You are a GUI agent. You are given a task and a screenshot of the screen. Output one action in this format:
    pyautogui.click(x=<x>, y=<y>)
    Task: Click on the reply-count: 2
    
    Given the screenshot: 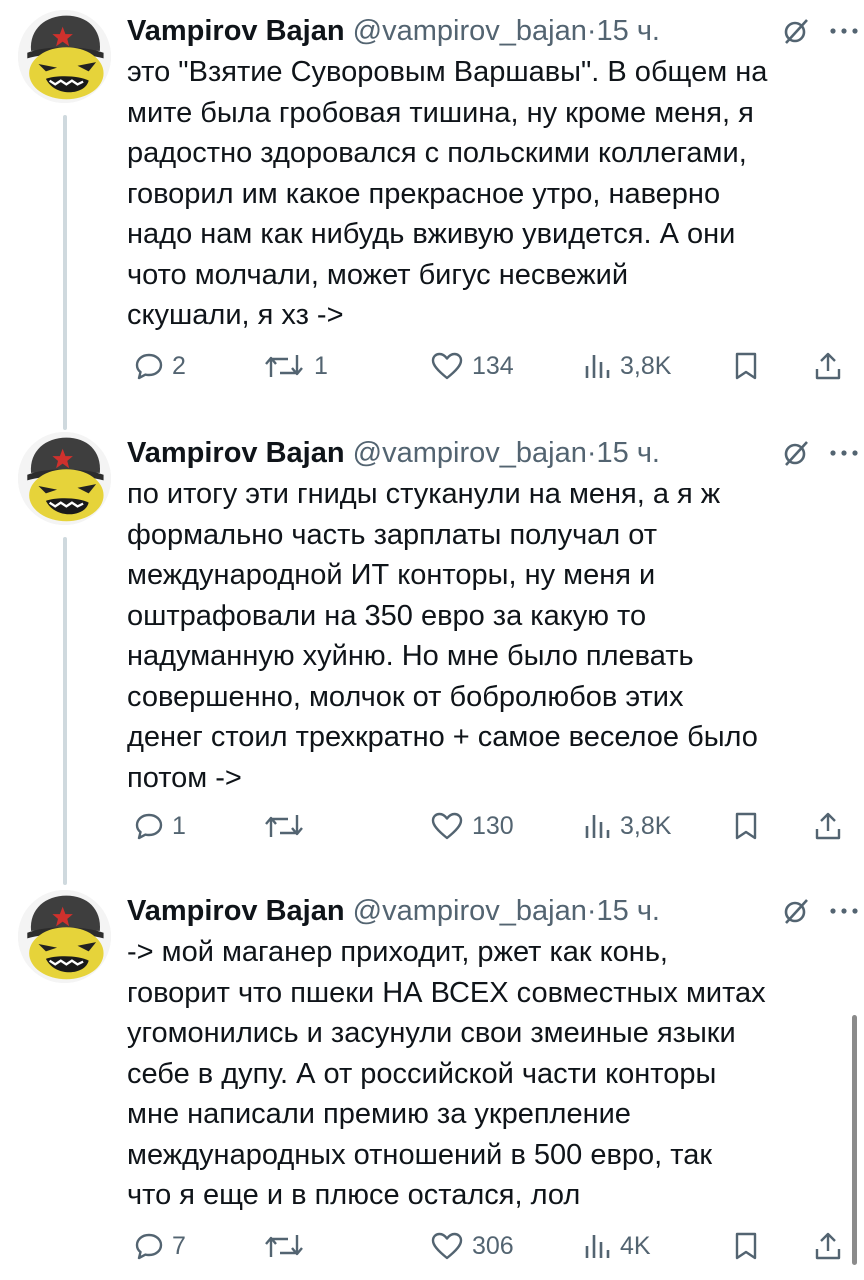 What is the action you would take?
    pyautogui.click(x=179, y=365)
    